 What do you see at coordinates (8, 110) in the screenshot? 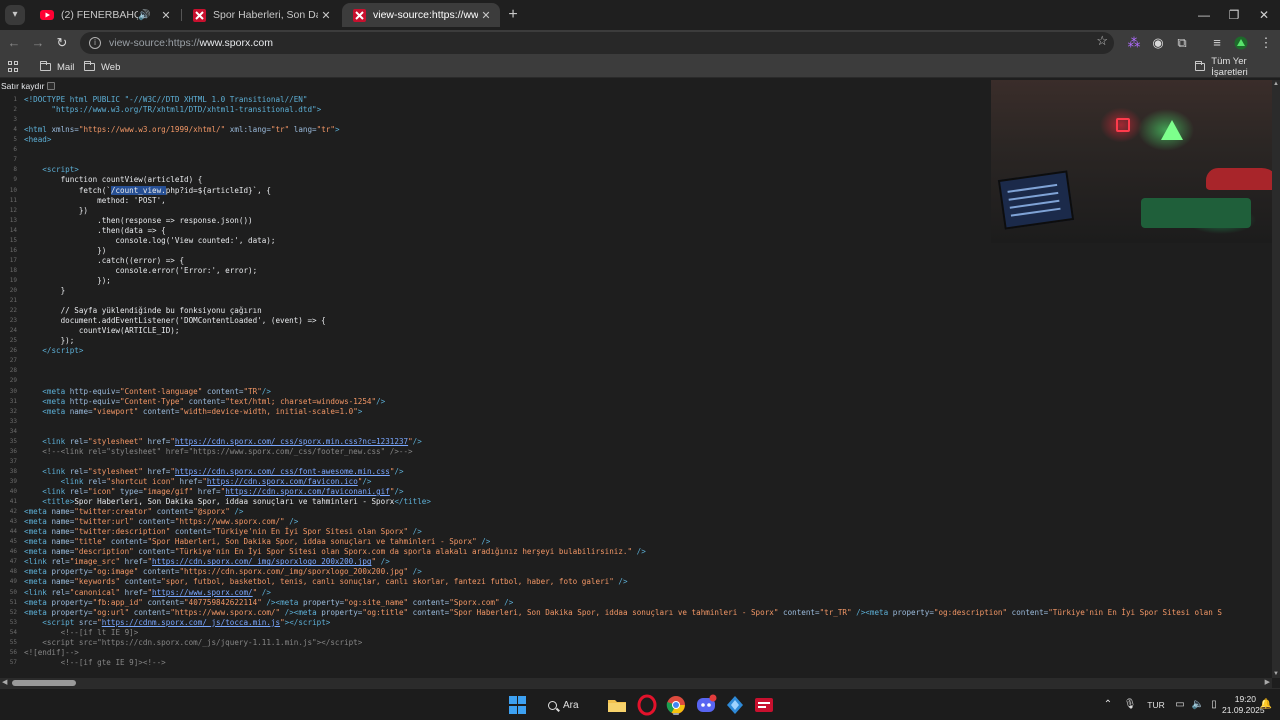
I see `line-number: 2` at bounding box center [8, 110].